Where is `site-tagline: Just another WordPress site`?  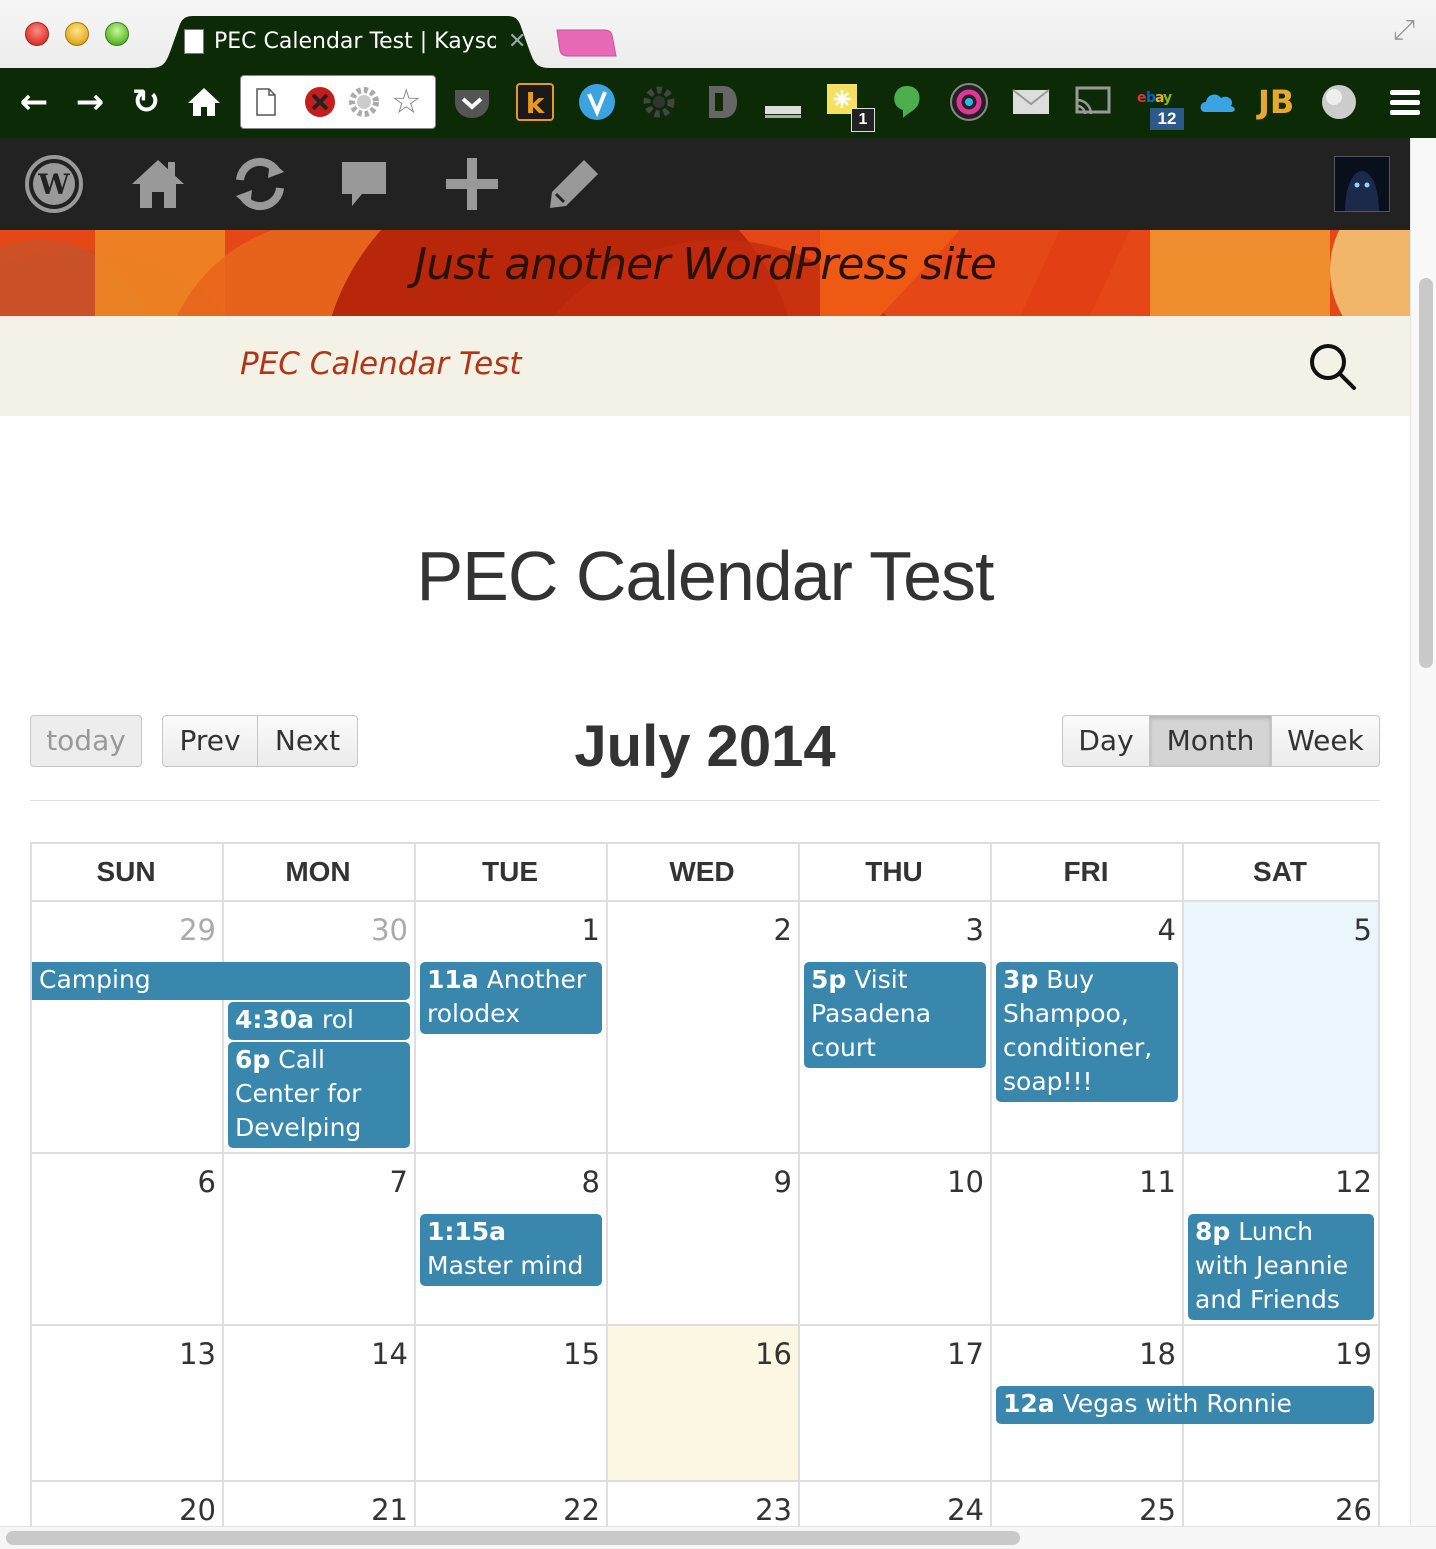
site-tagline: Just another WordPress site is located at coordinates (705, 264).